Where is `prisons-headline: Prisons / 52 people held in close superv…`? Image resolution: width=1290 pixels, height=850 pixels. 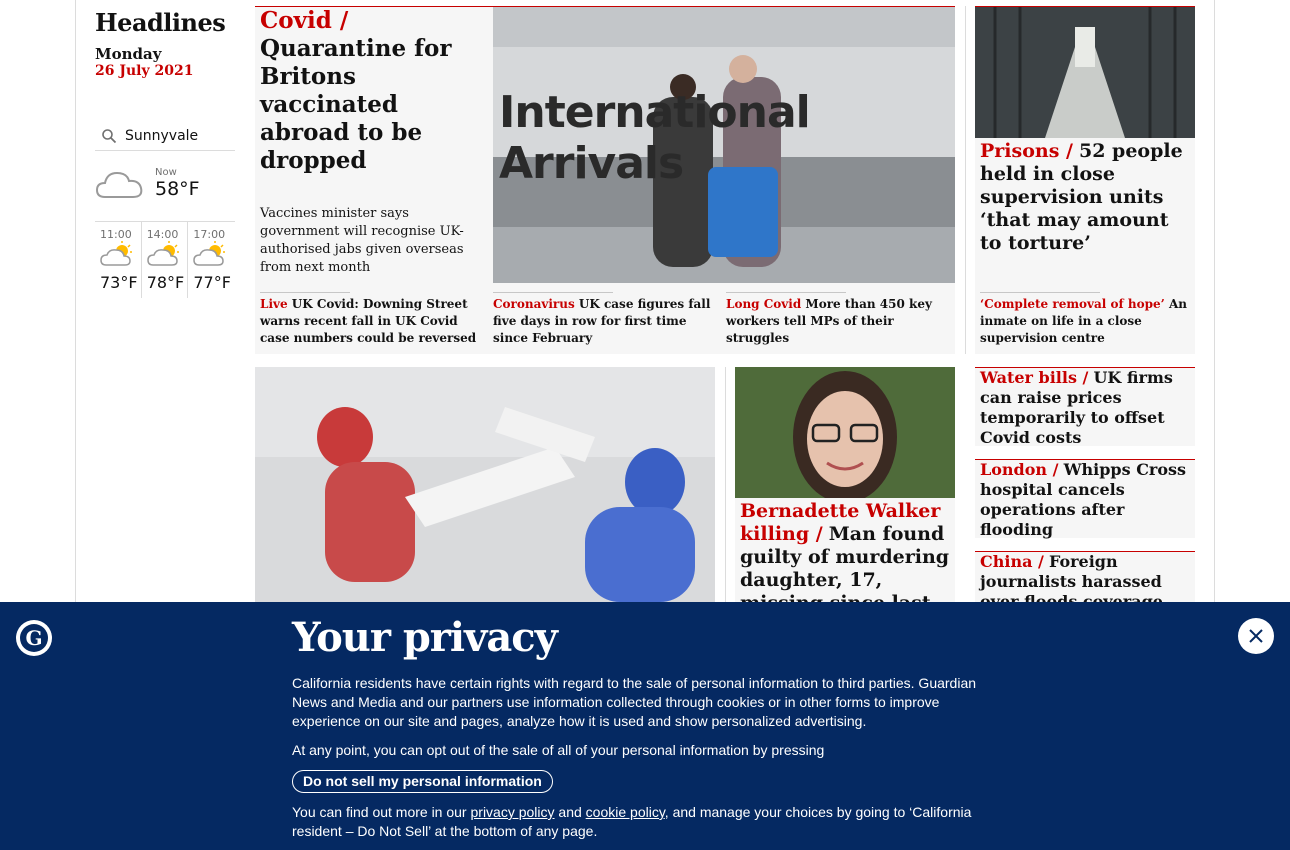
prisons-headline: Prisons / 52 people held in close superv… is located at coordinates (1086, 197).